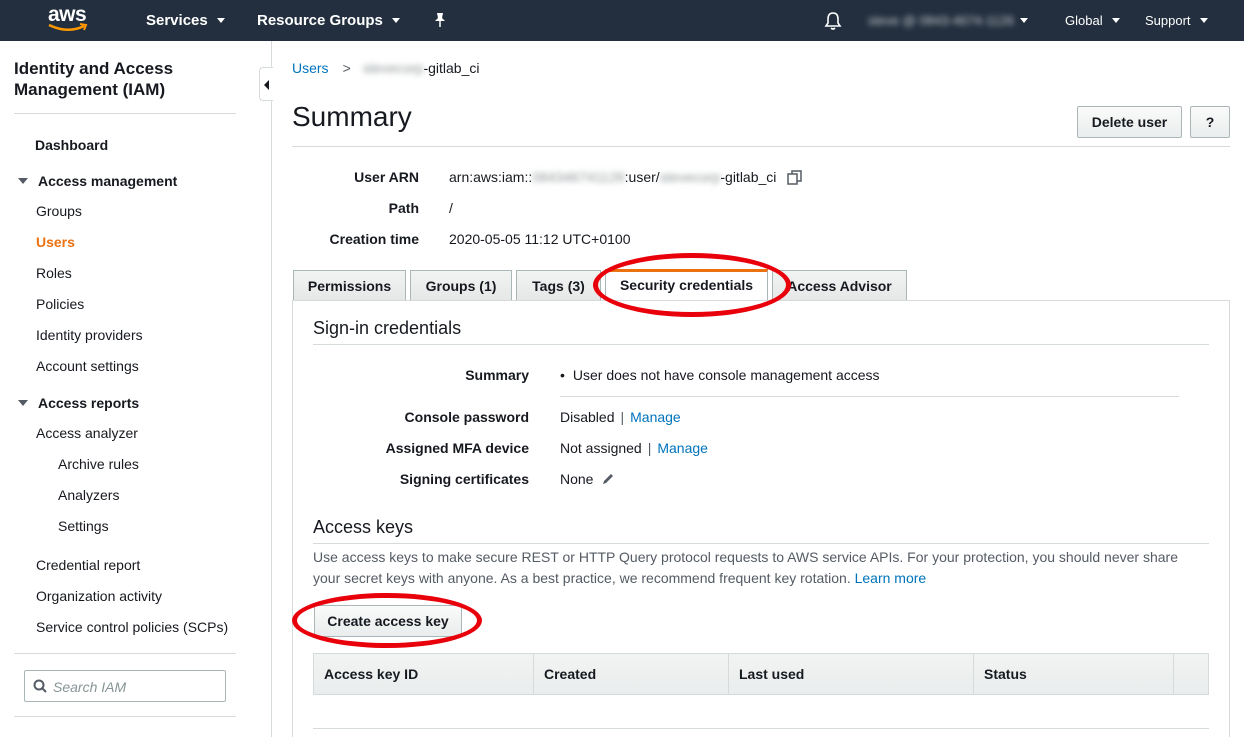 This screenshot has height=737, width=1244. I want to click on column-header-created: Created, so click(630, 674).